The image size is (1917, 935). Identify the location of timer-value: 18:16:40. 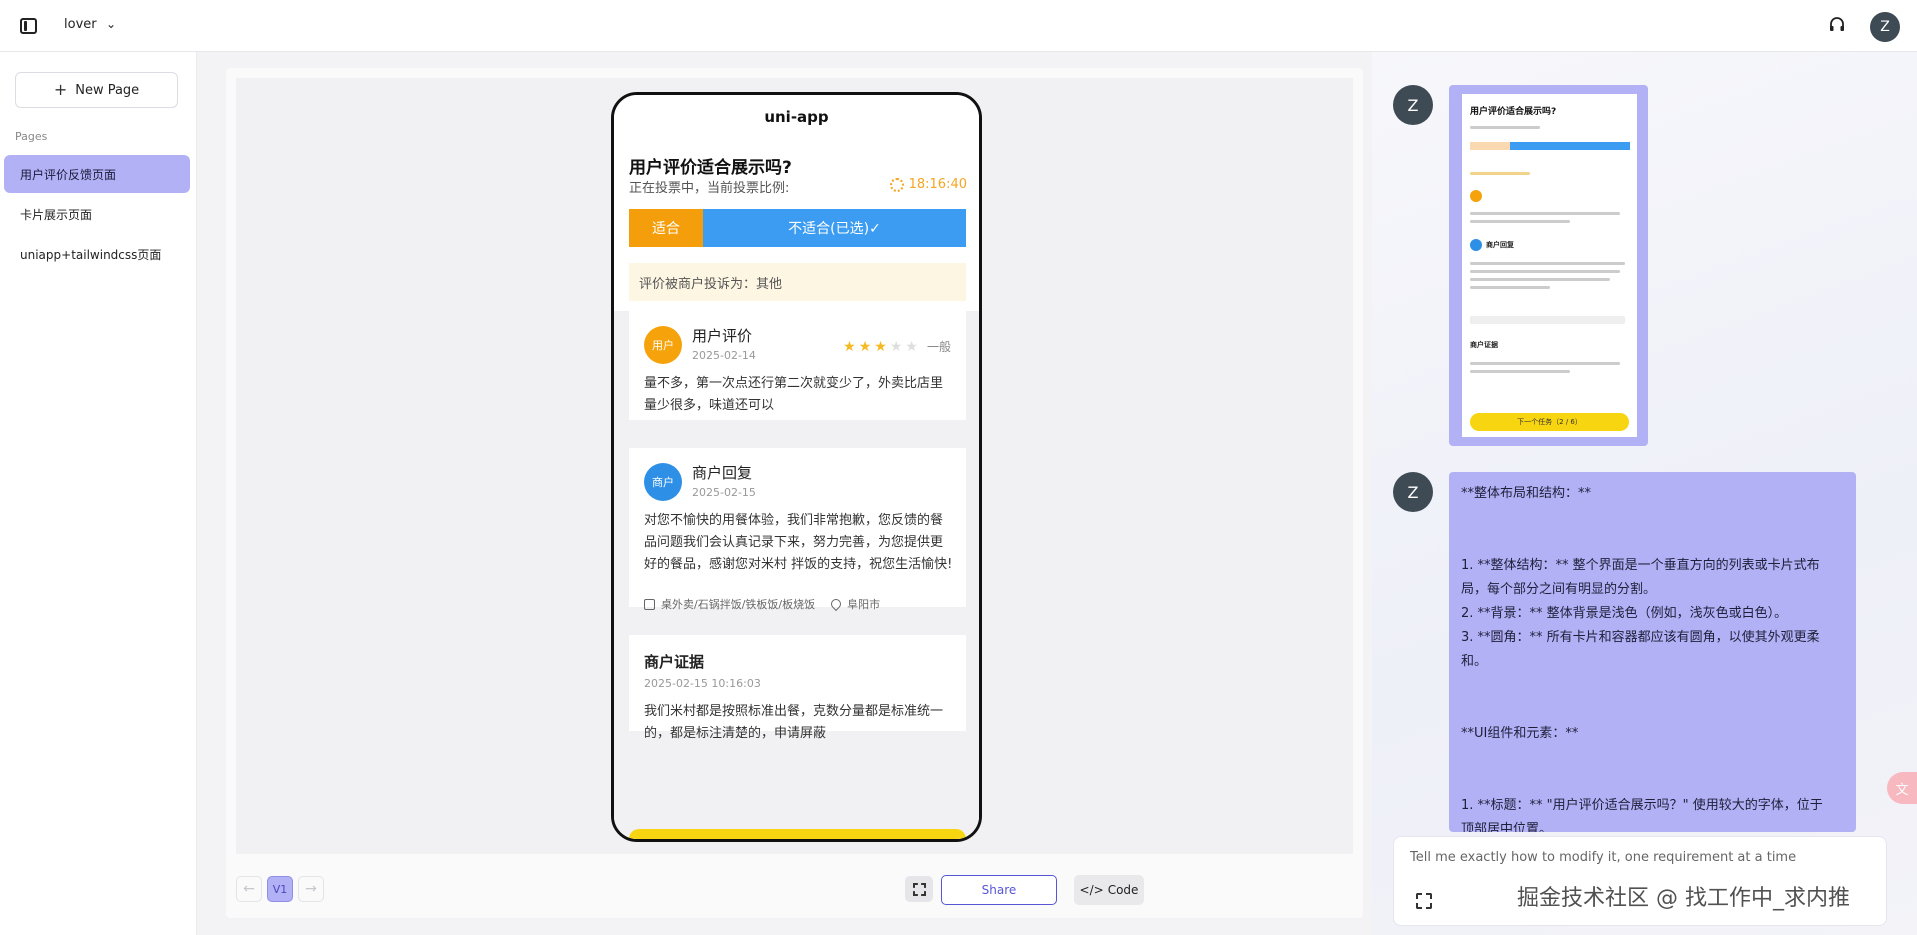
(937, 184).